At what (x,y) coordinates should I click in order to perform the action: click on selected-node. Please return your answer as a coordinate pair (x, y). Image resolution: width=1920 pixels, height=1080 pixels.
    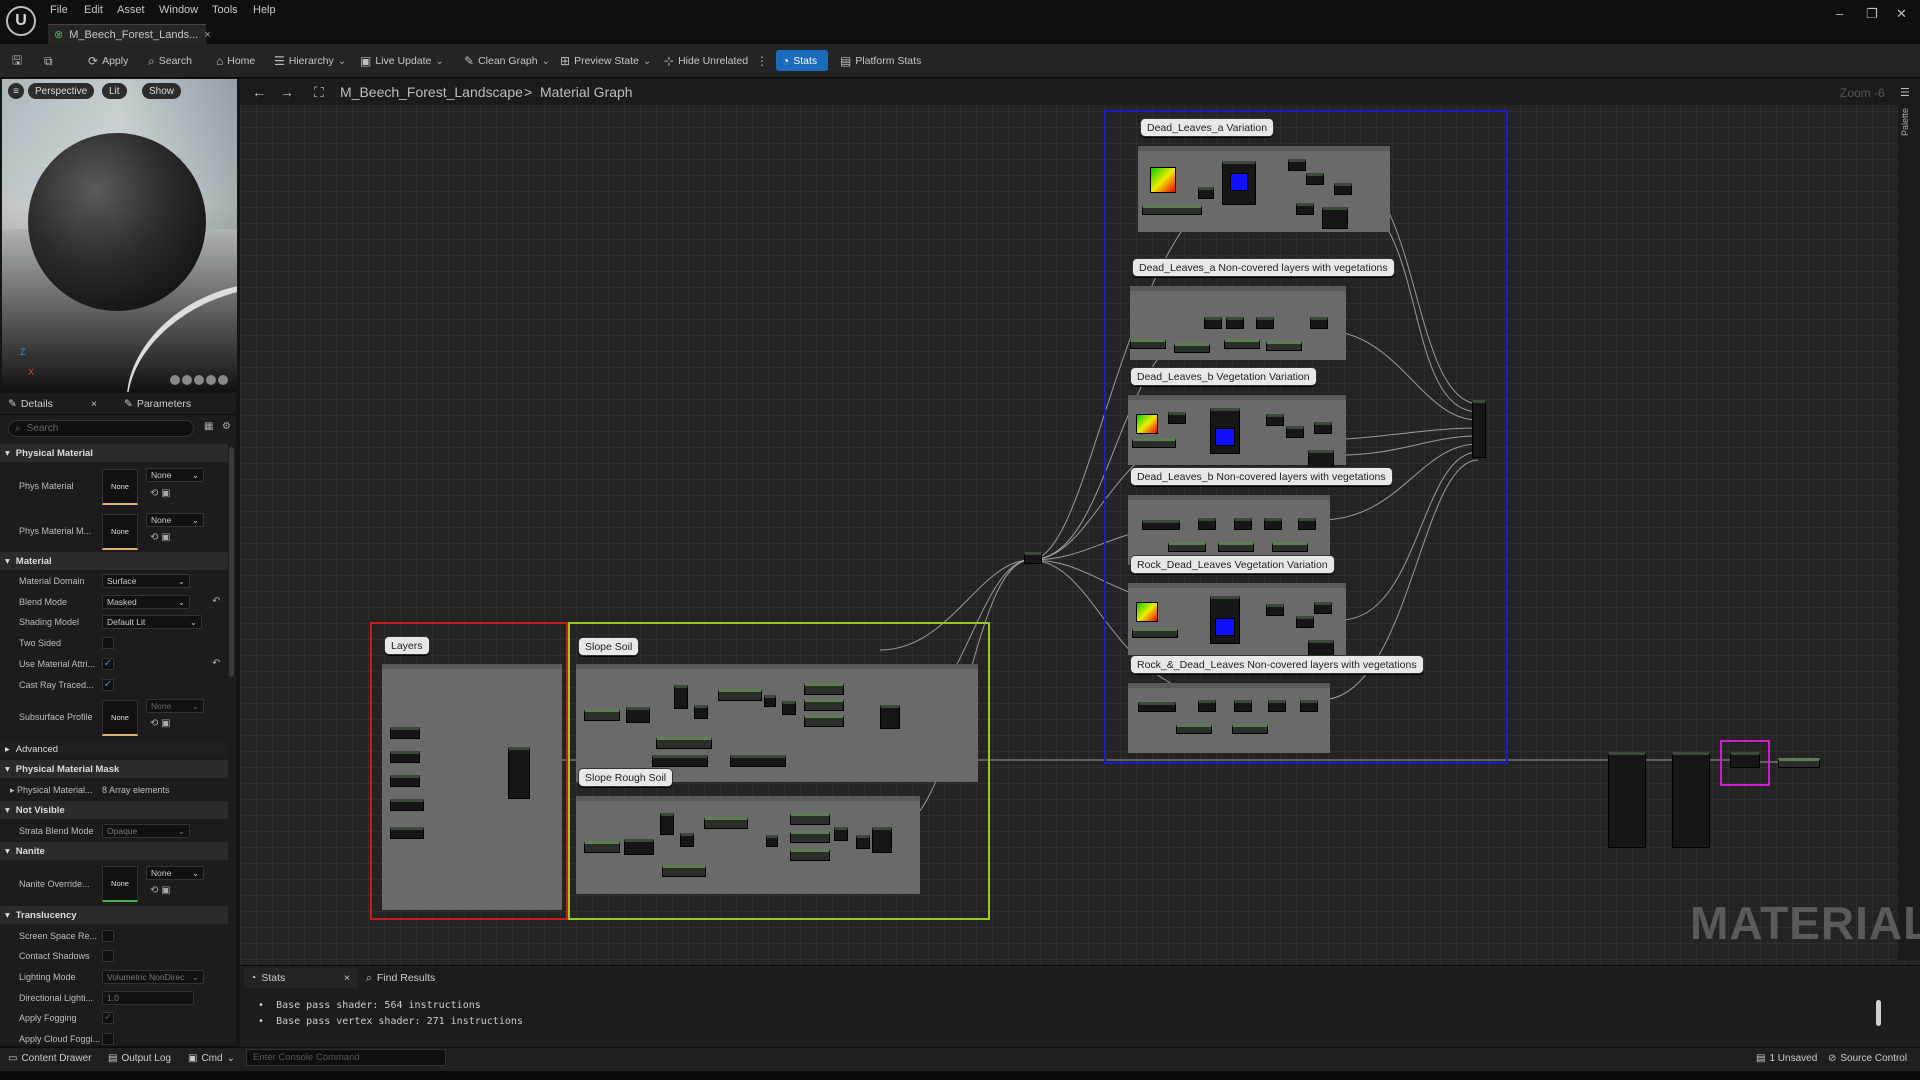
    Looking at the image, I should click on (1745, 760).